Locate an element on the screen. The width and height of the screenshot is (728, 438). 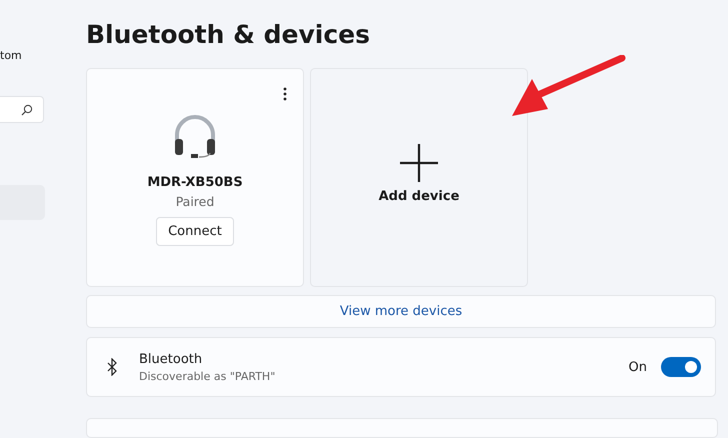
add-device-card: Add device is located at coordinates (419, 177).